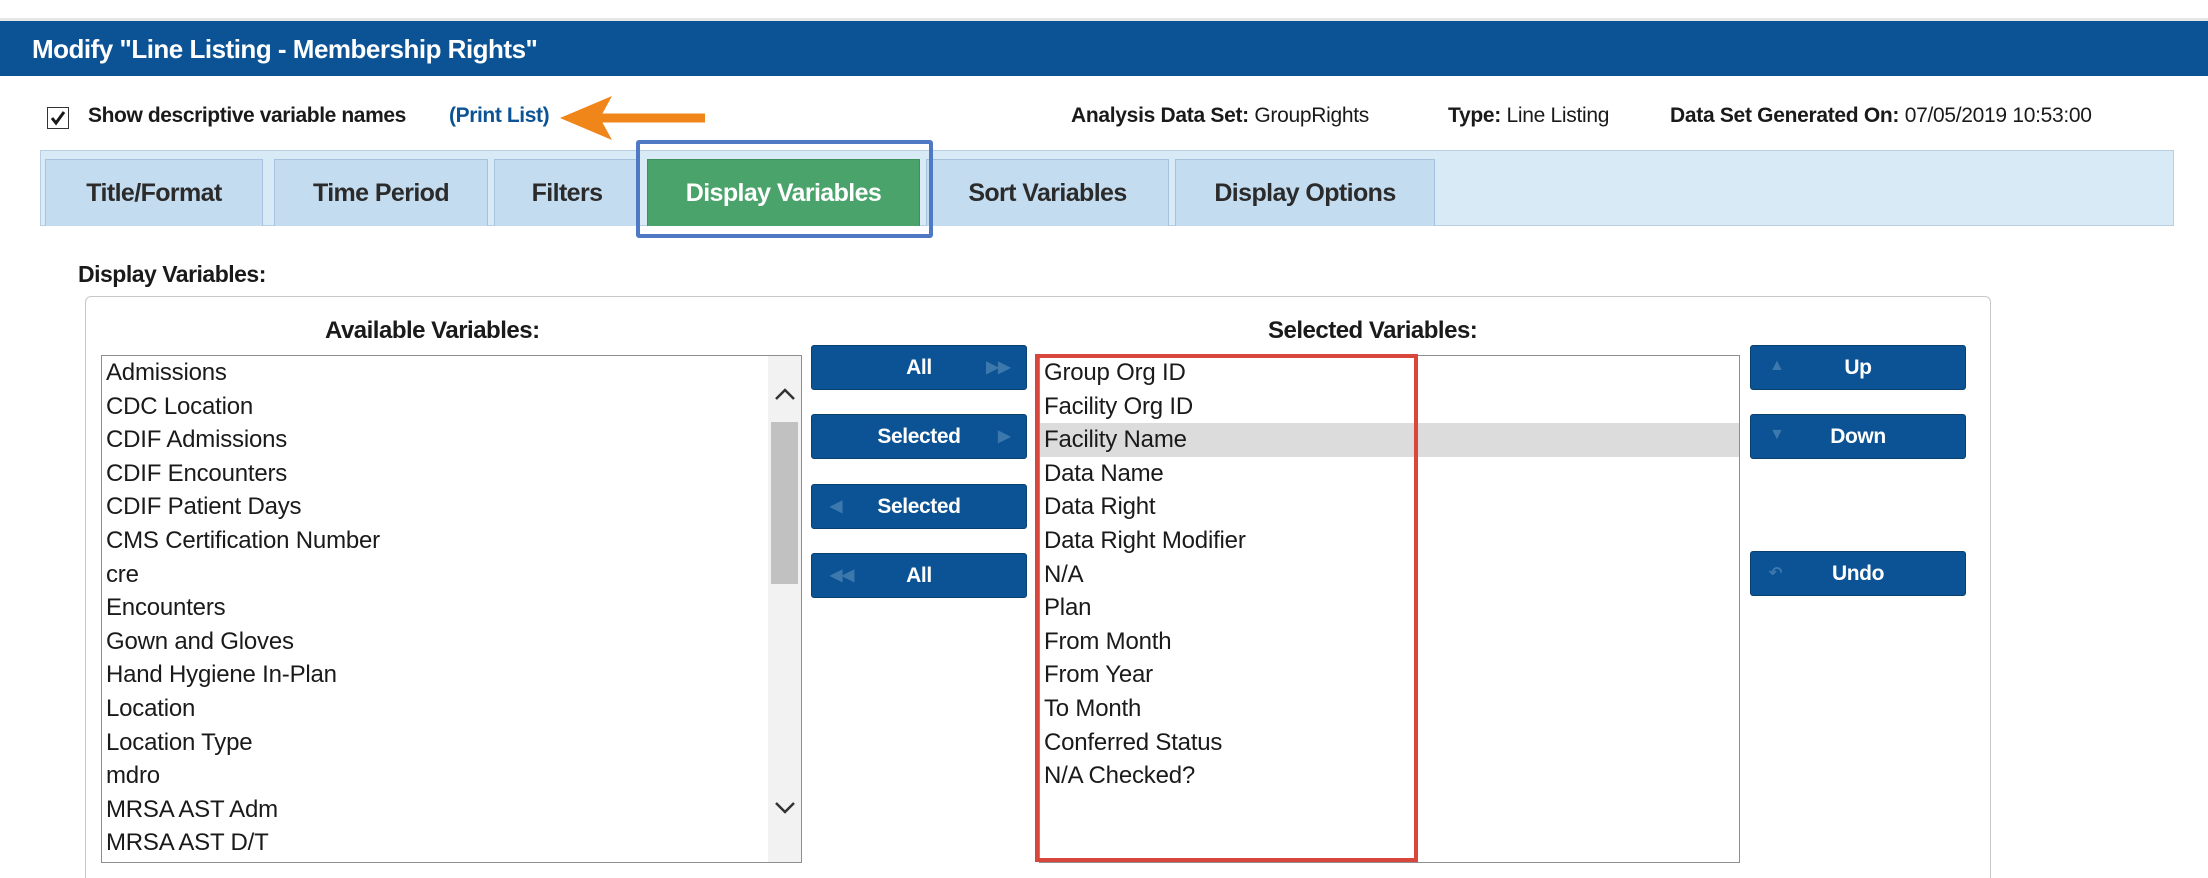 The height and width of the screenshot is (878, 2208). What do you see at coordinates (784, 503) in the screenshot?
I see `scrollbar-thumb` at bounding box center [784, 503].